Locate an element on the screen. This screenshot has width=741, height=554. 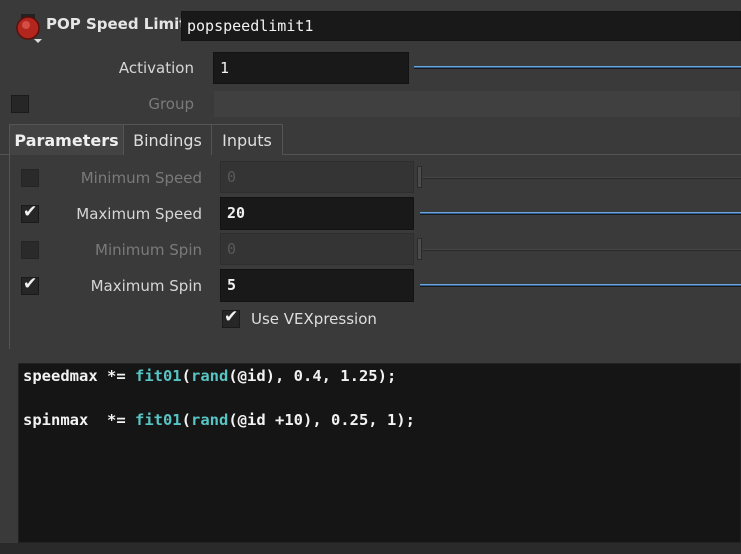
group-field is located at coordinates (477, 104).